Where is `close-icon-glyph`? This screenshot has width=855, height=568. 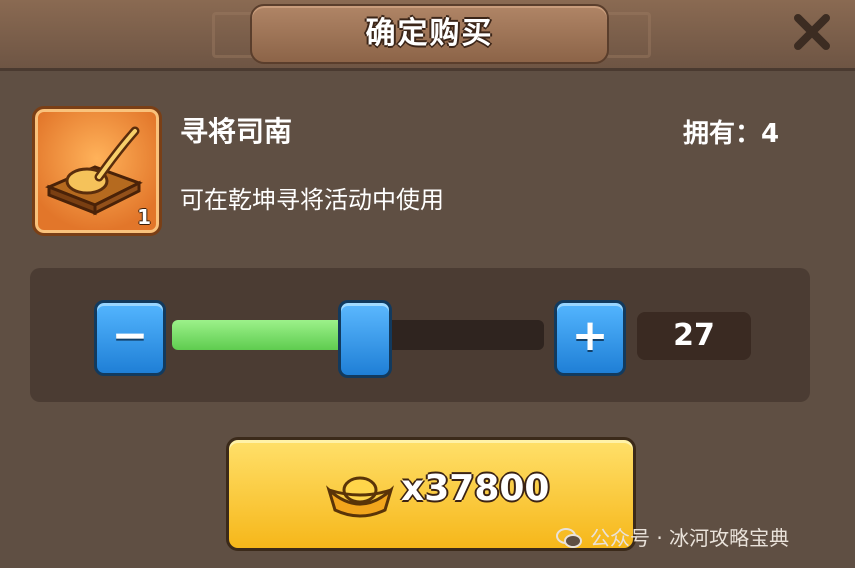
close-icon-glyph is located at coordinates (812, 32).